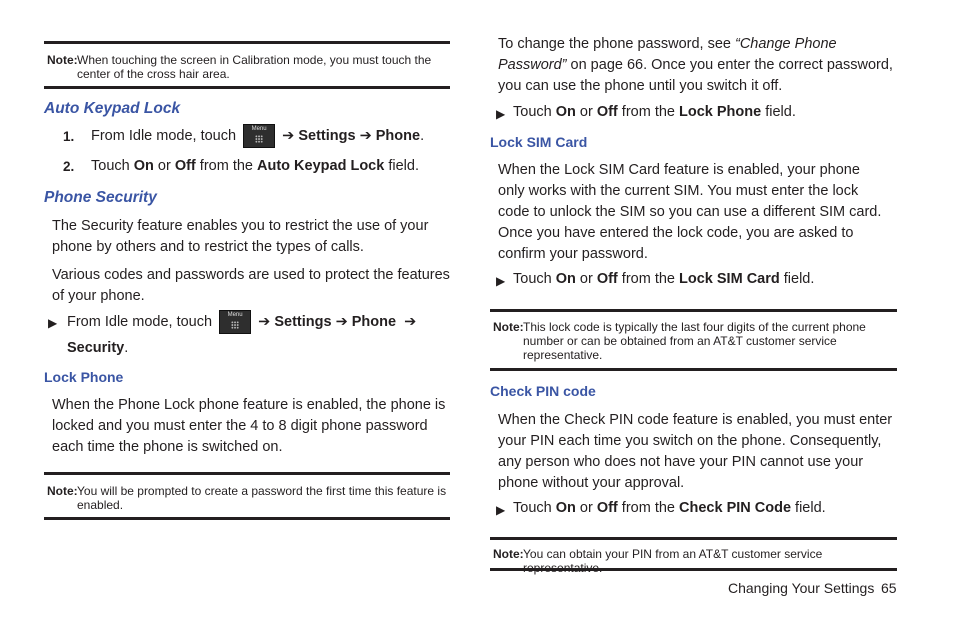 The height and width of the screenshot is (636, 954). I want to click on heading-phone-security: Phone Security, so click(100, 197).